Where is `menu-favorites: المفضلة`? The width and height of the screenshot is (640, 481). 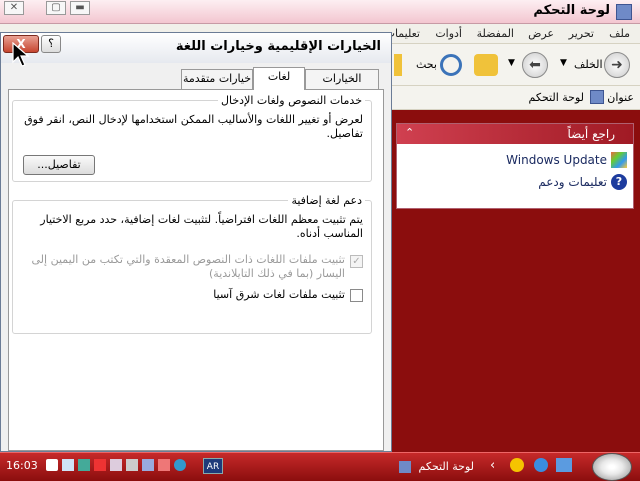 menu-favorites: المفضلة is located at coordinates (495, 33).